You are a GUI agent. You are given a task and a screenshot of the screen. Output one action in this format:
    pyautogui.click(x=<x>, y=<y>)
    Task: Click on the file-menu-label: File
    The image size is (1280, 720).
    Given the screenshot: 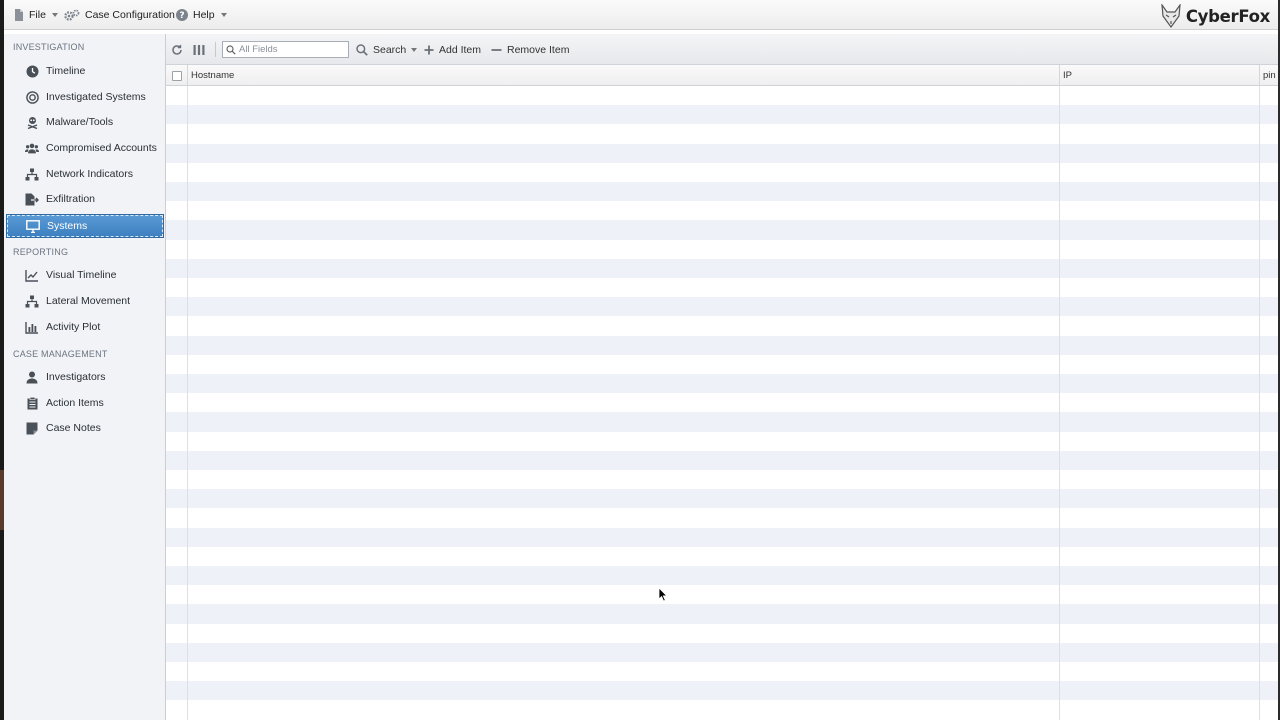 What is the action you would take?
    pyautogui.click(x=37, y=15)
    